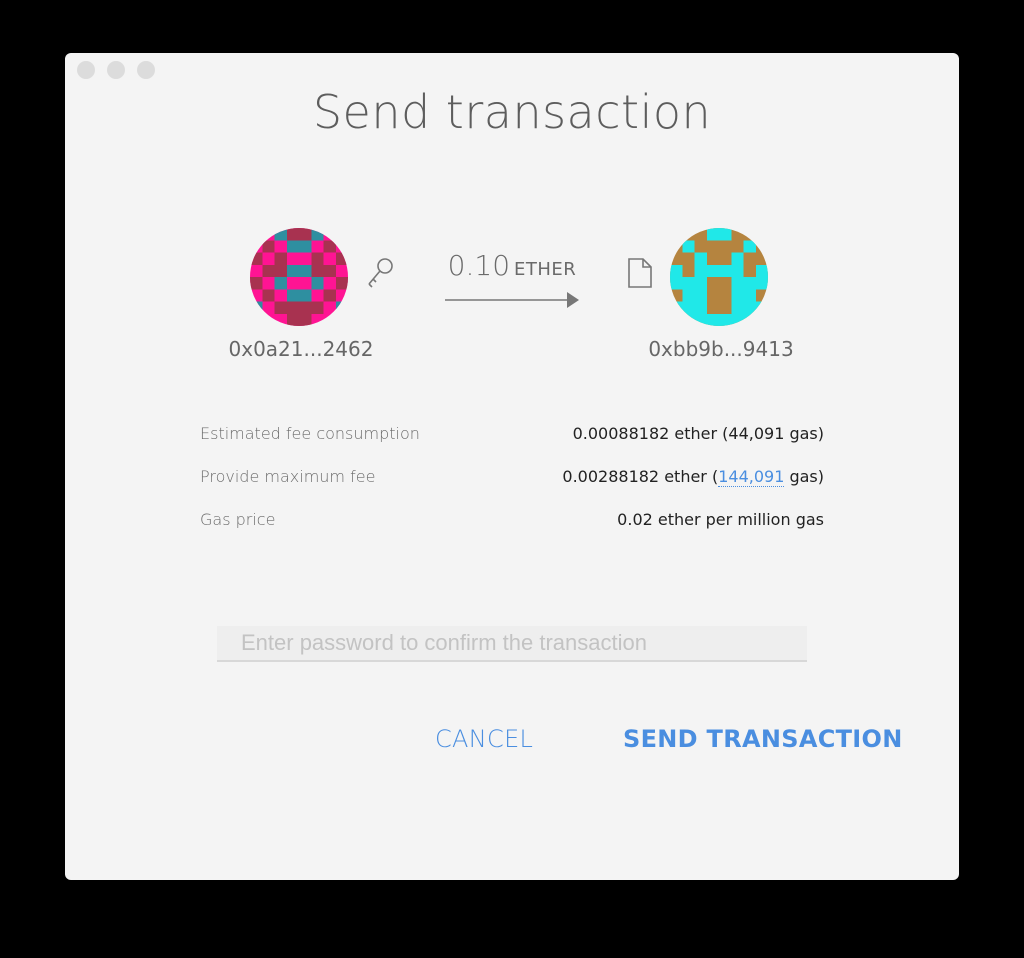  What do you see at coordinates (751, 477) in the screenshot?
I see `max-gas-editable: 144,091` at bounding box center [751, 477].